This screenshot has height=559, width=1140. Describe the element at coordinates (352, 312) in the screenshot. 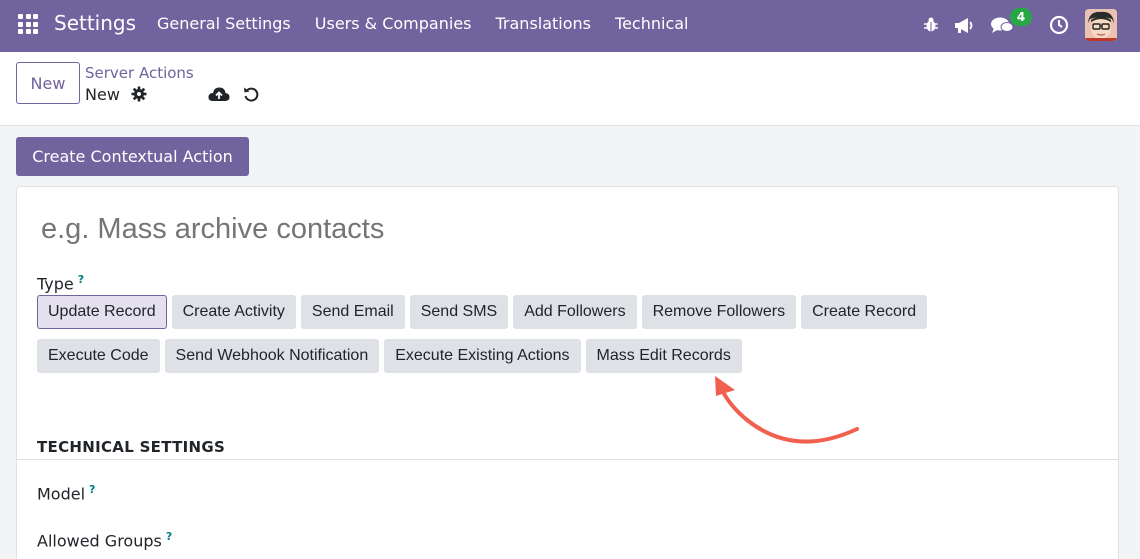

I see `type-option-send-email: Send Email` at that location.